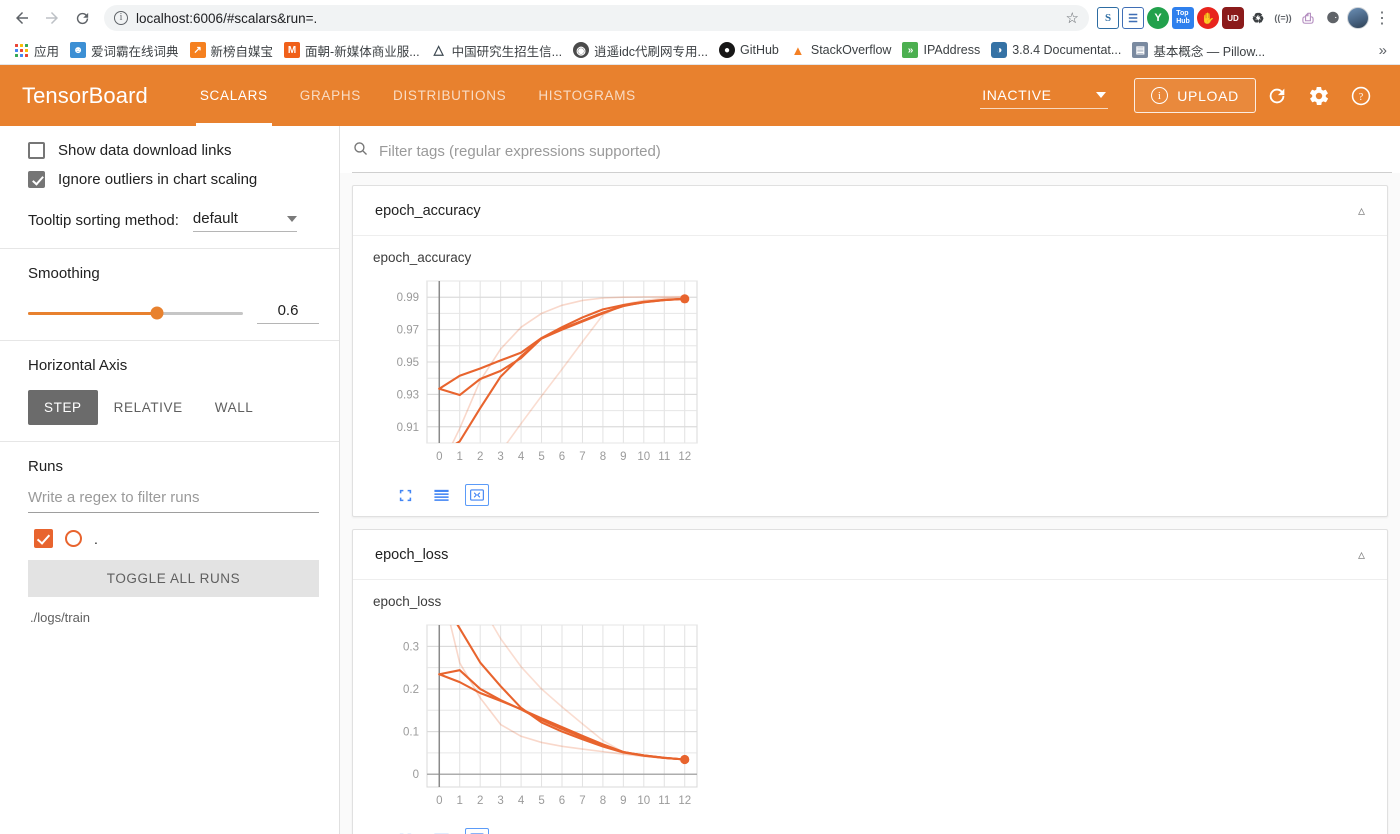 This screenshot has height=834, width=1400. I want to click on smoothing-slider, so click(135, 313).